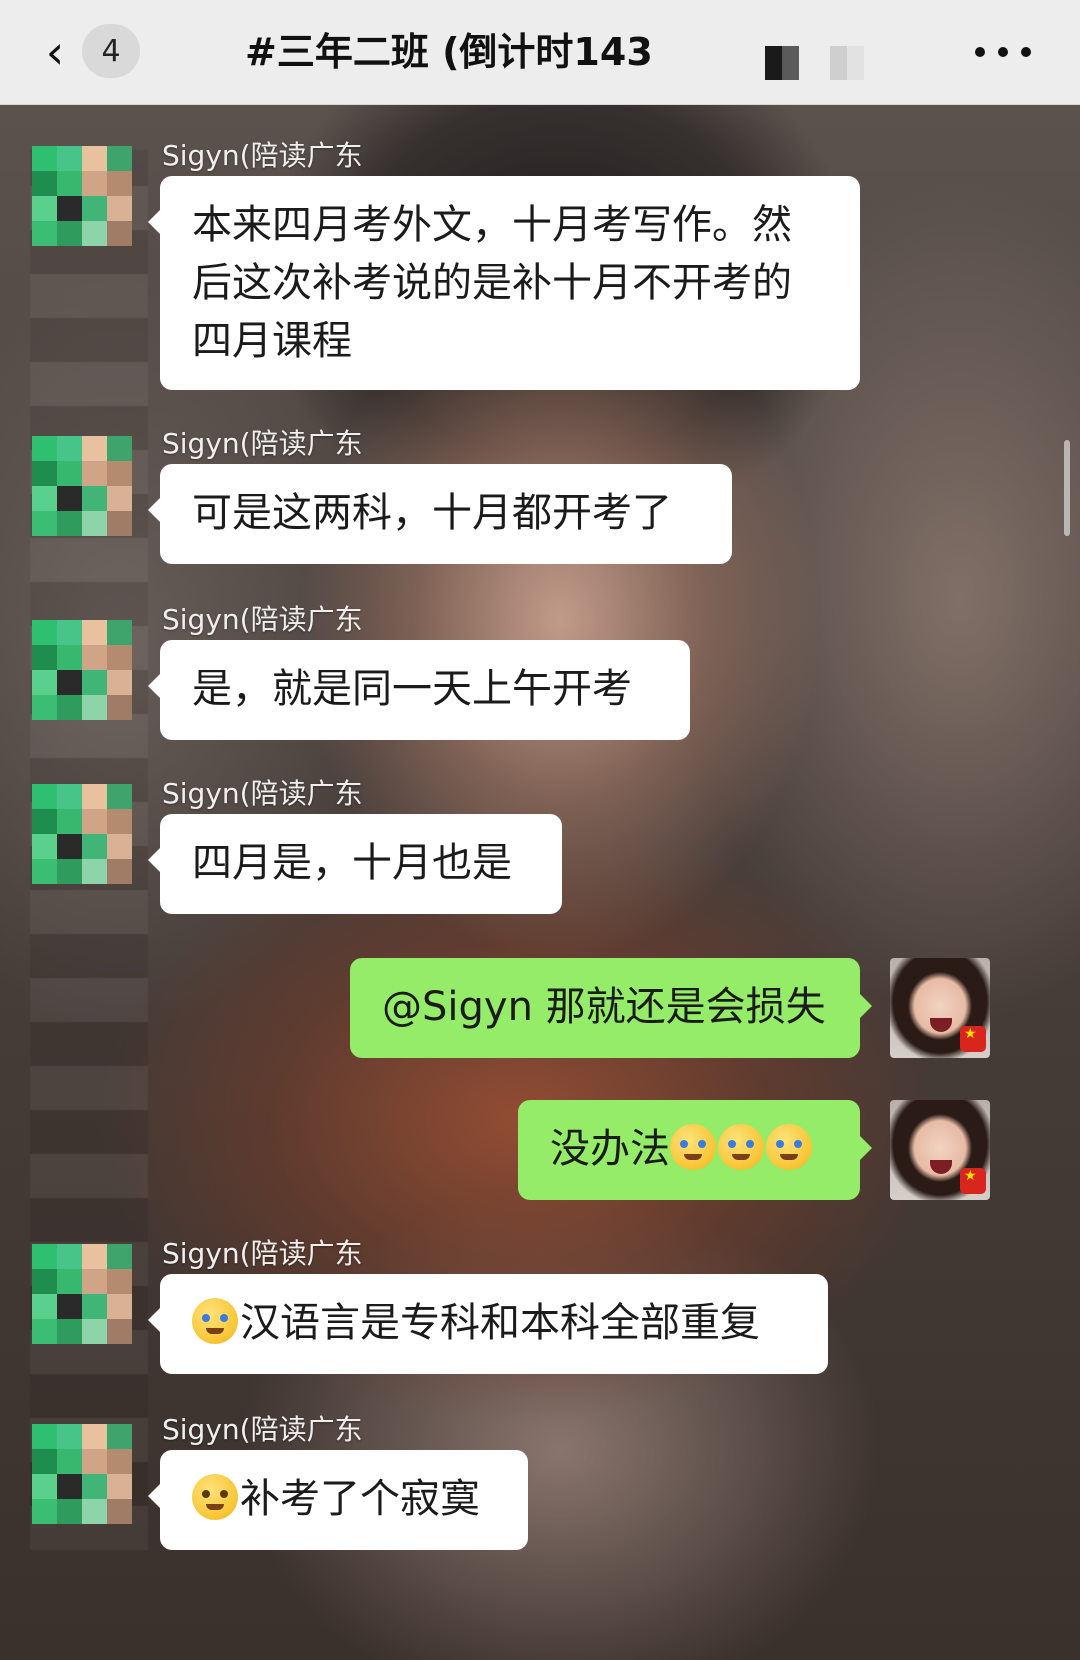 The width and height of the screenshot is (1080, 1660). Describe the element at coordinates (272, 341) in the screenshot. I see `message-line: 四月课程` at that location.